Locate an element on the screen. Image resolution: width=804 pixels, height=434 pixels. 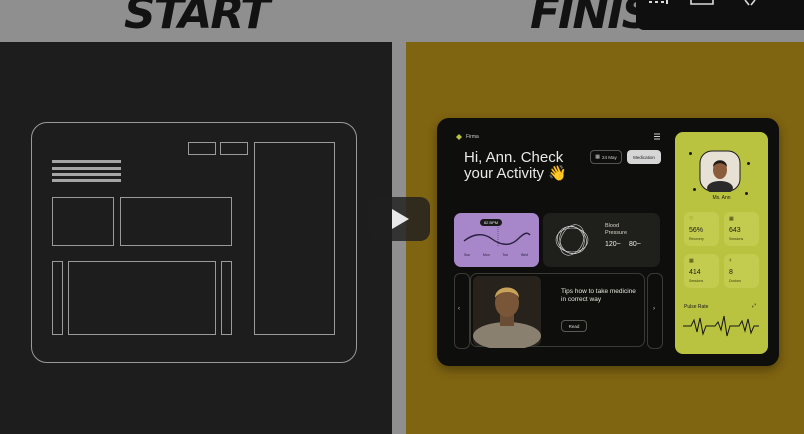
greeting-title: Hi, Ann. Check your Activity 👋 is located at coordinates (515, 165).